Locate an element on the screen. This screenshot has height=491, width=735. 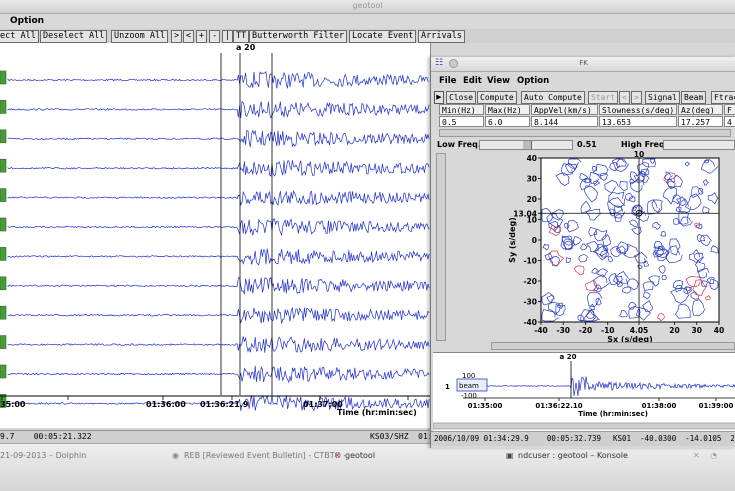
high-freq-slider is located at coordinates (699, 145).